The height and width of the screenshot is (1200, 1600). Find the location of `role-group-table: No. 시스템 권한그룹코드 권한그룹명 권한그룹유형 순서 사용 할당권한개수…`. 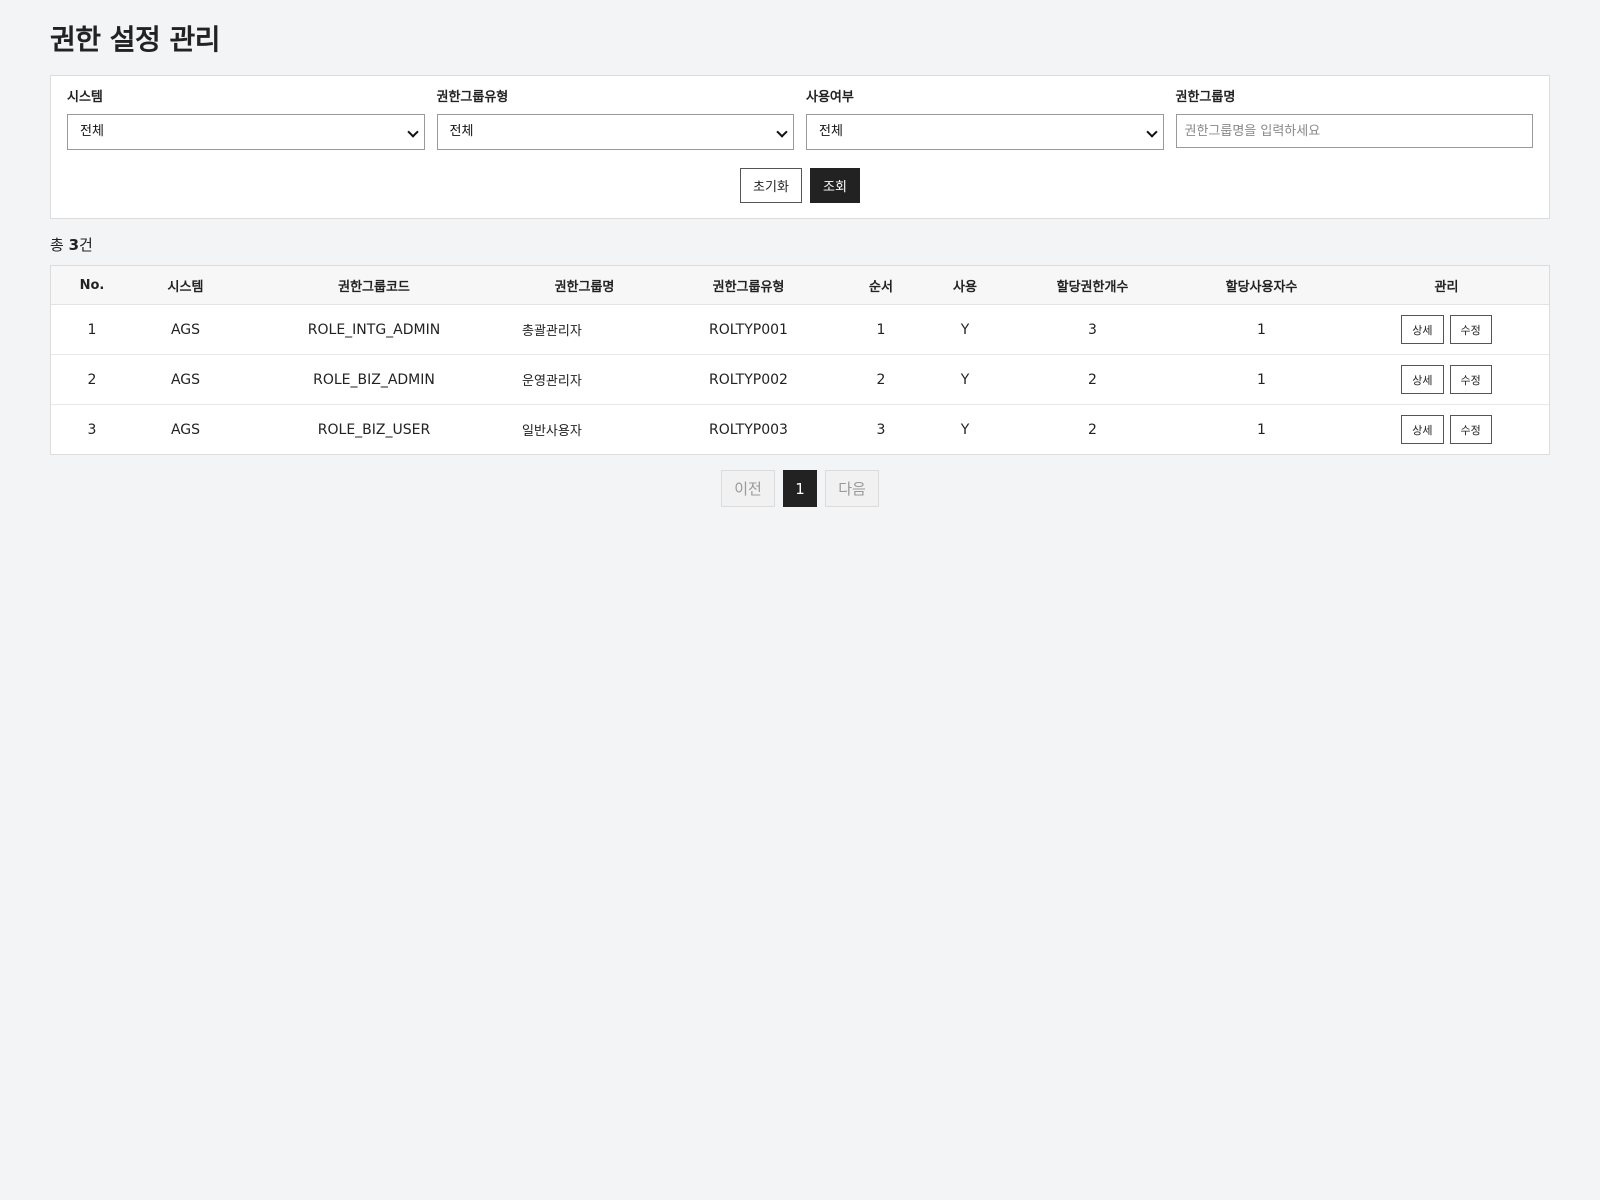

role-group-table: No. 시스템 권한그룹코드 권한그룹명 권한그룹유형 순서 사용 할당권한개수… is located at coordinates (800, 360).